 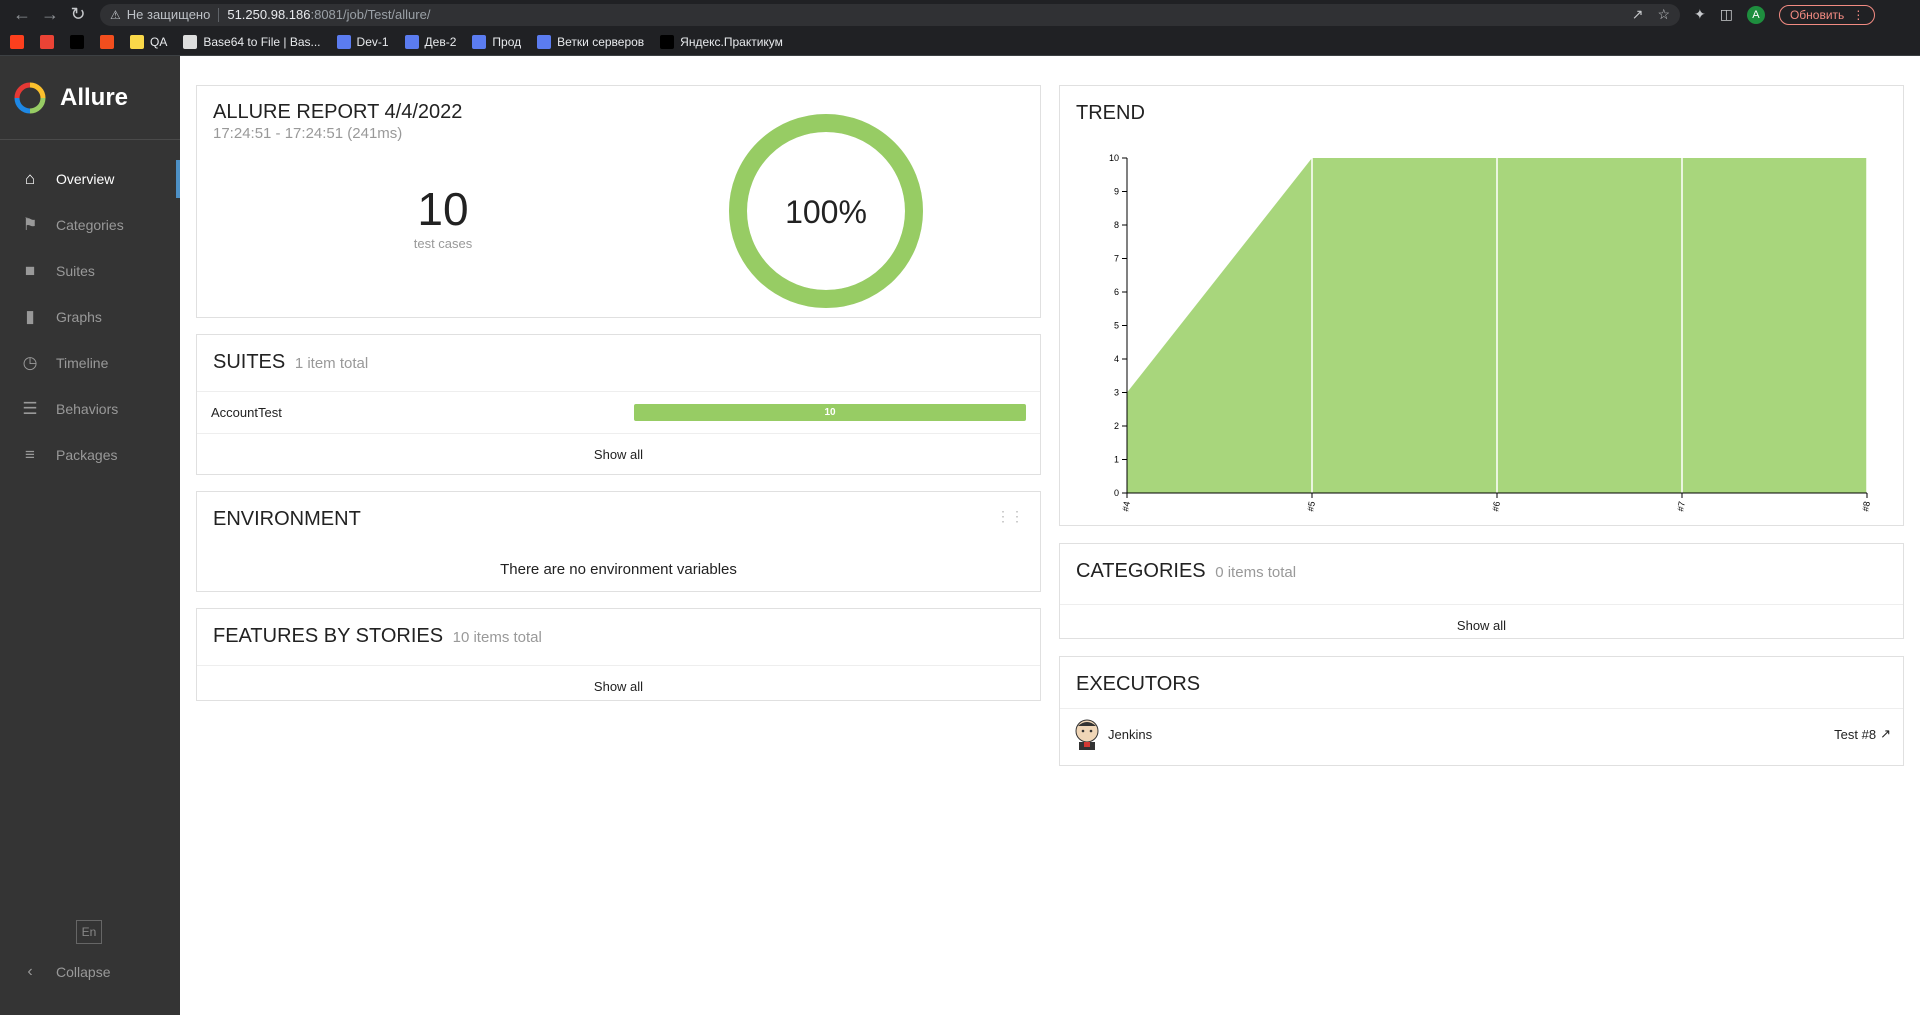 What do you see at coordinates (1130, 734) in the screenshot?
I see `executor-name: Jenkins` at bounding box center [1130, 734].